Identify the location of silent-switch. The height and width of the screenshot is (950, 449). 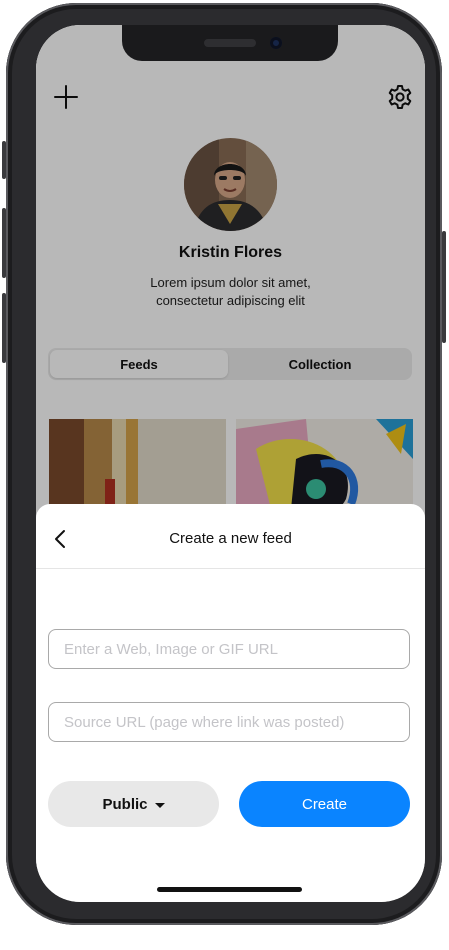
(4, 160).